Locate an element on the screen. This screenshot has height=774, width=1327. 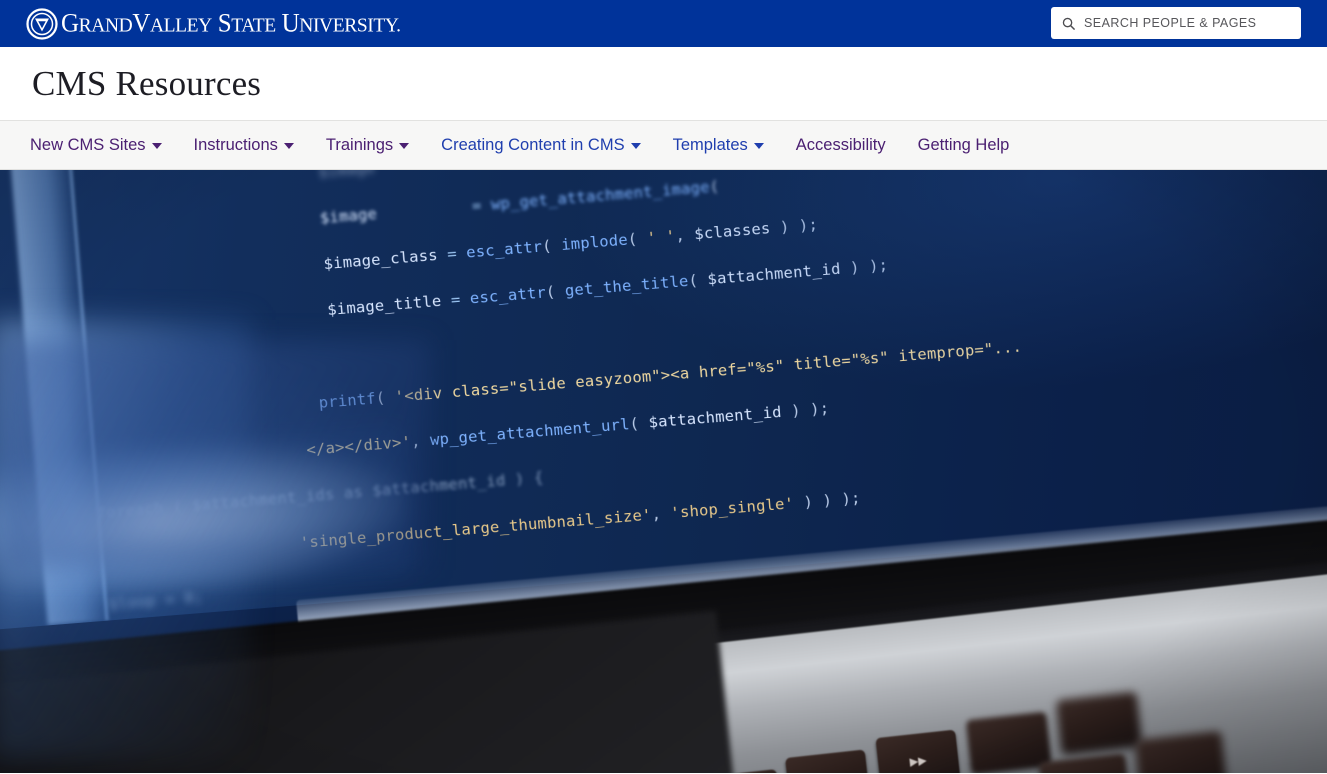
nav-item-templates: Templates is located at coordinates (718, 145).